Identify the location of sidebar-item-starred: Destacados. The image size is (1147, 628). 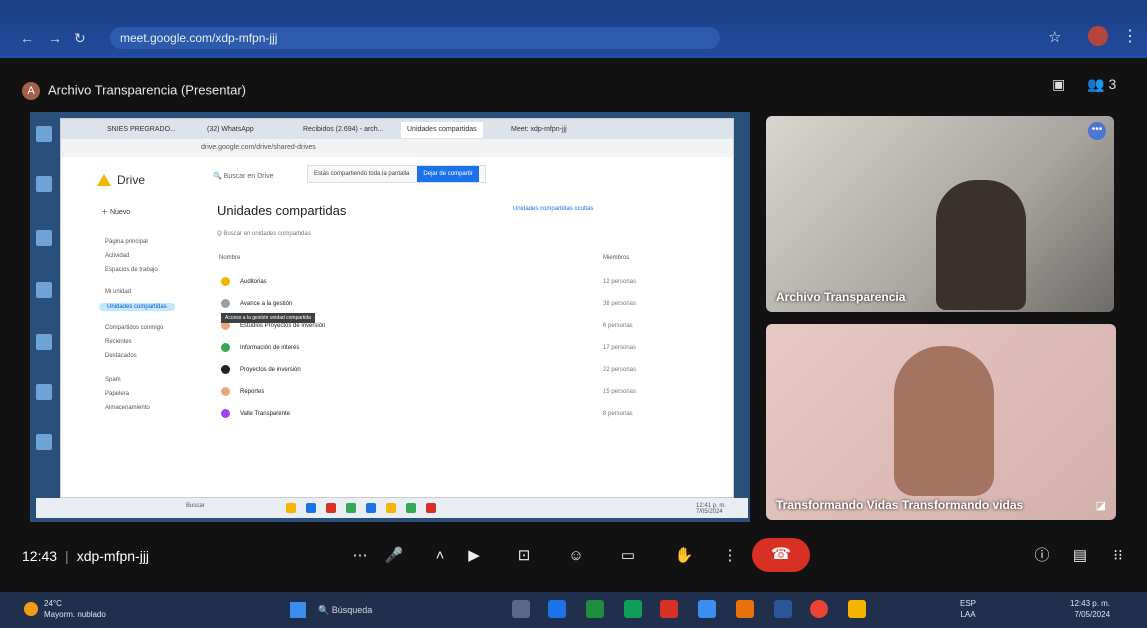
(121, 356).